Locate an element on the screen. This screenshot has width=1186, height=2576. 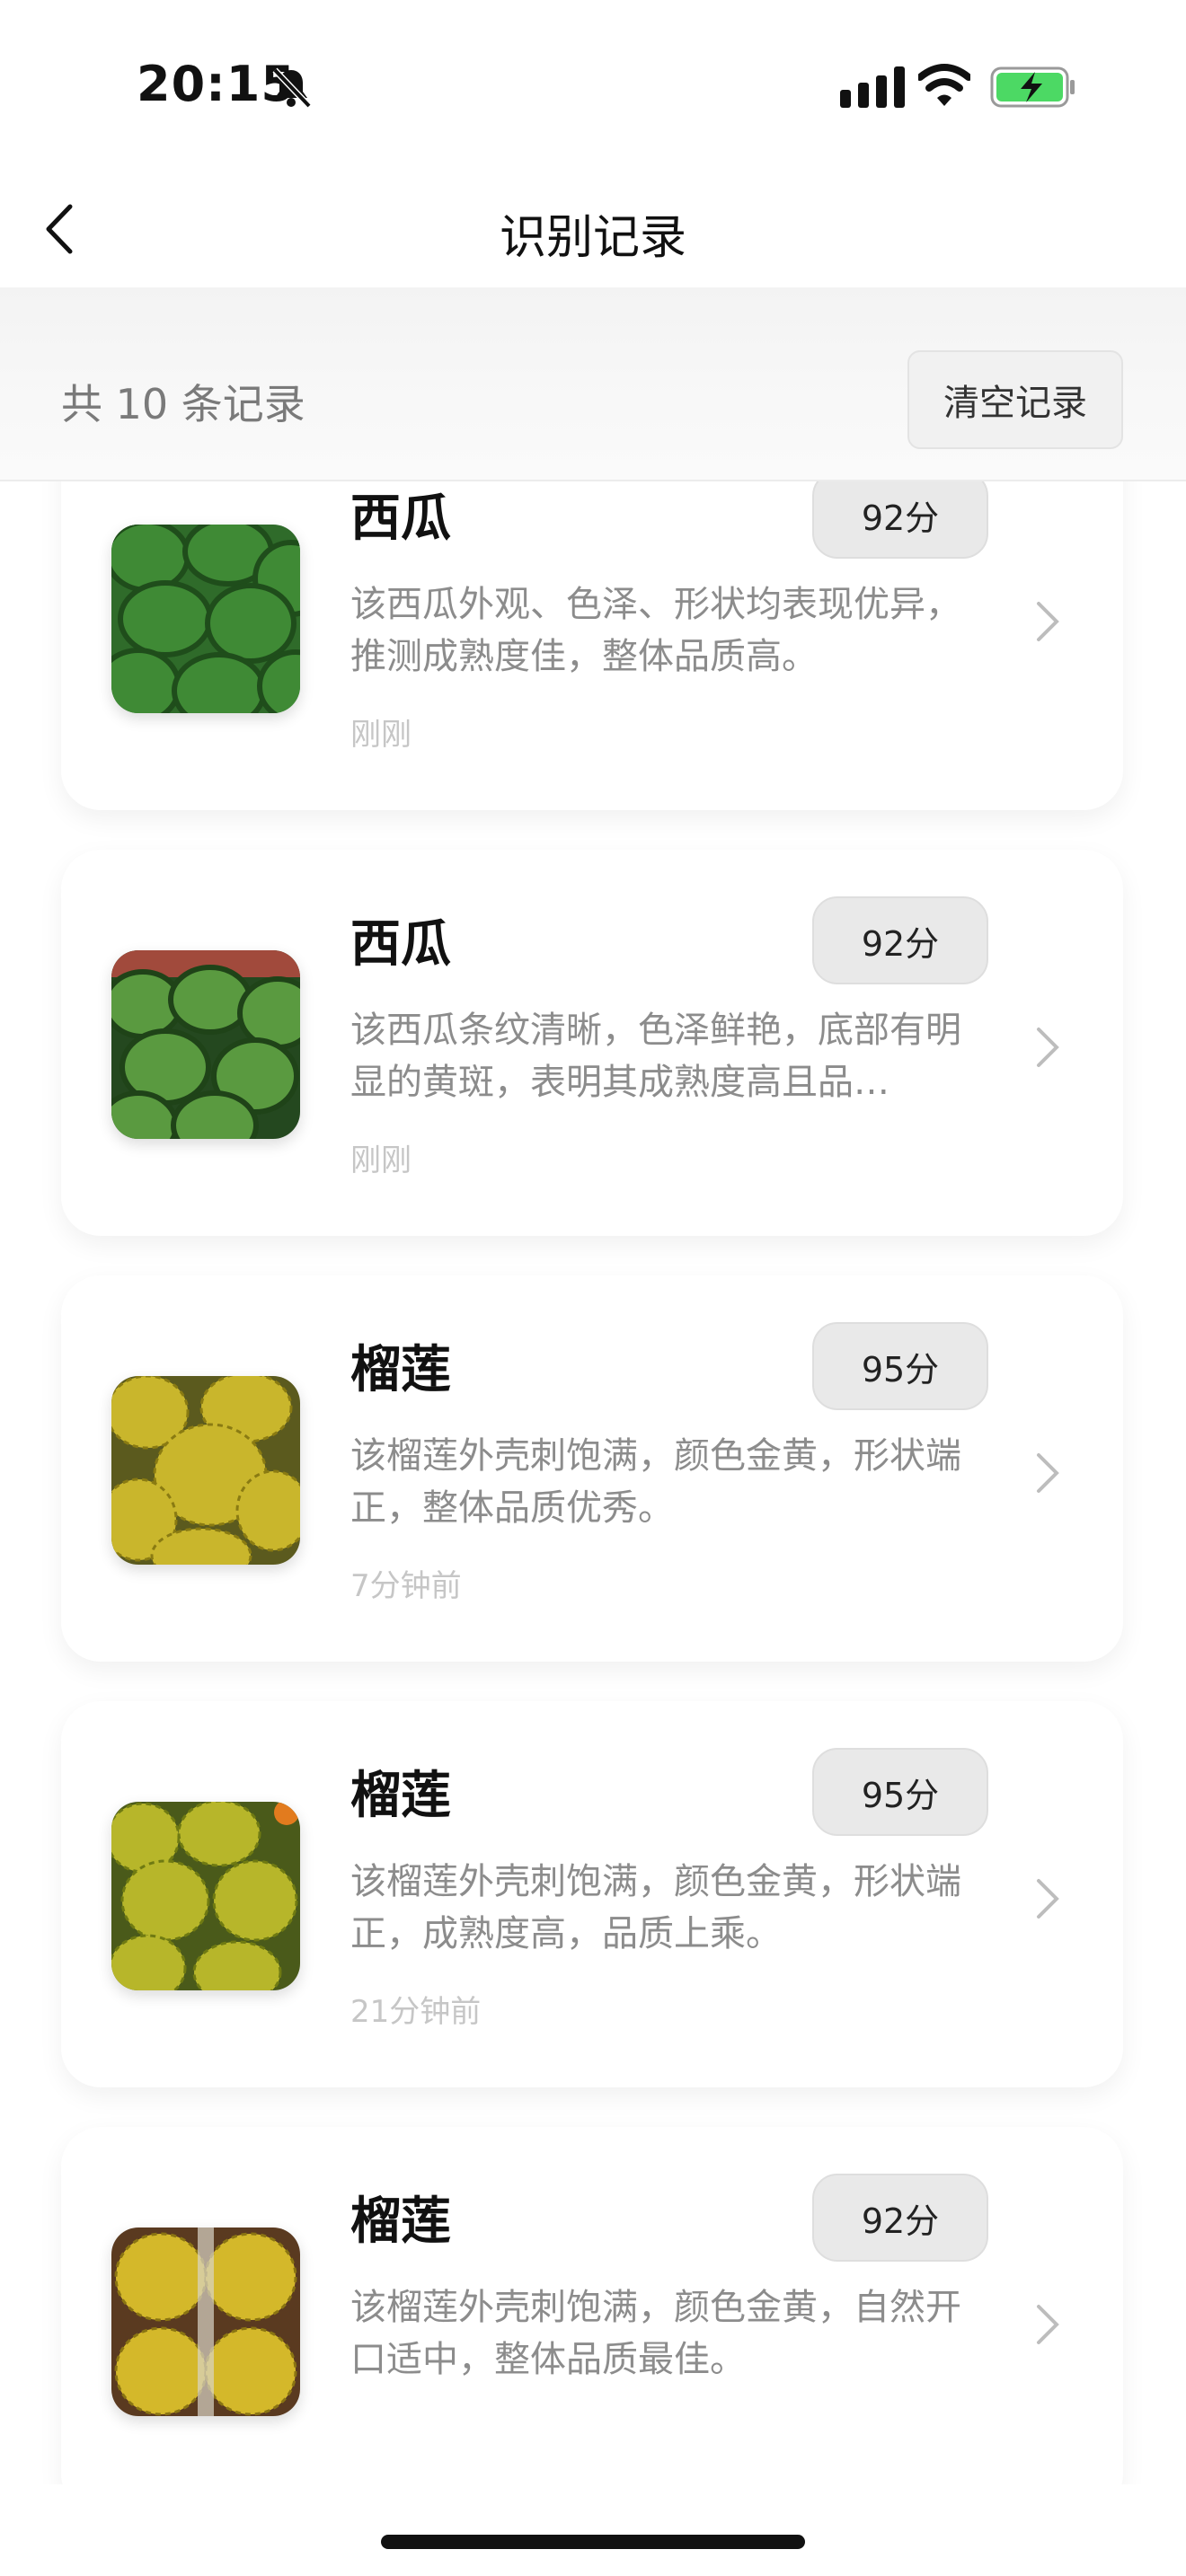
status-bar: 20:15 is located at coordinates (593, 85).